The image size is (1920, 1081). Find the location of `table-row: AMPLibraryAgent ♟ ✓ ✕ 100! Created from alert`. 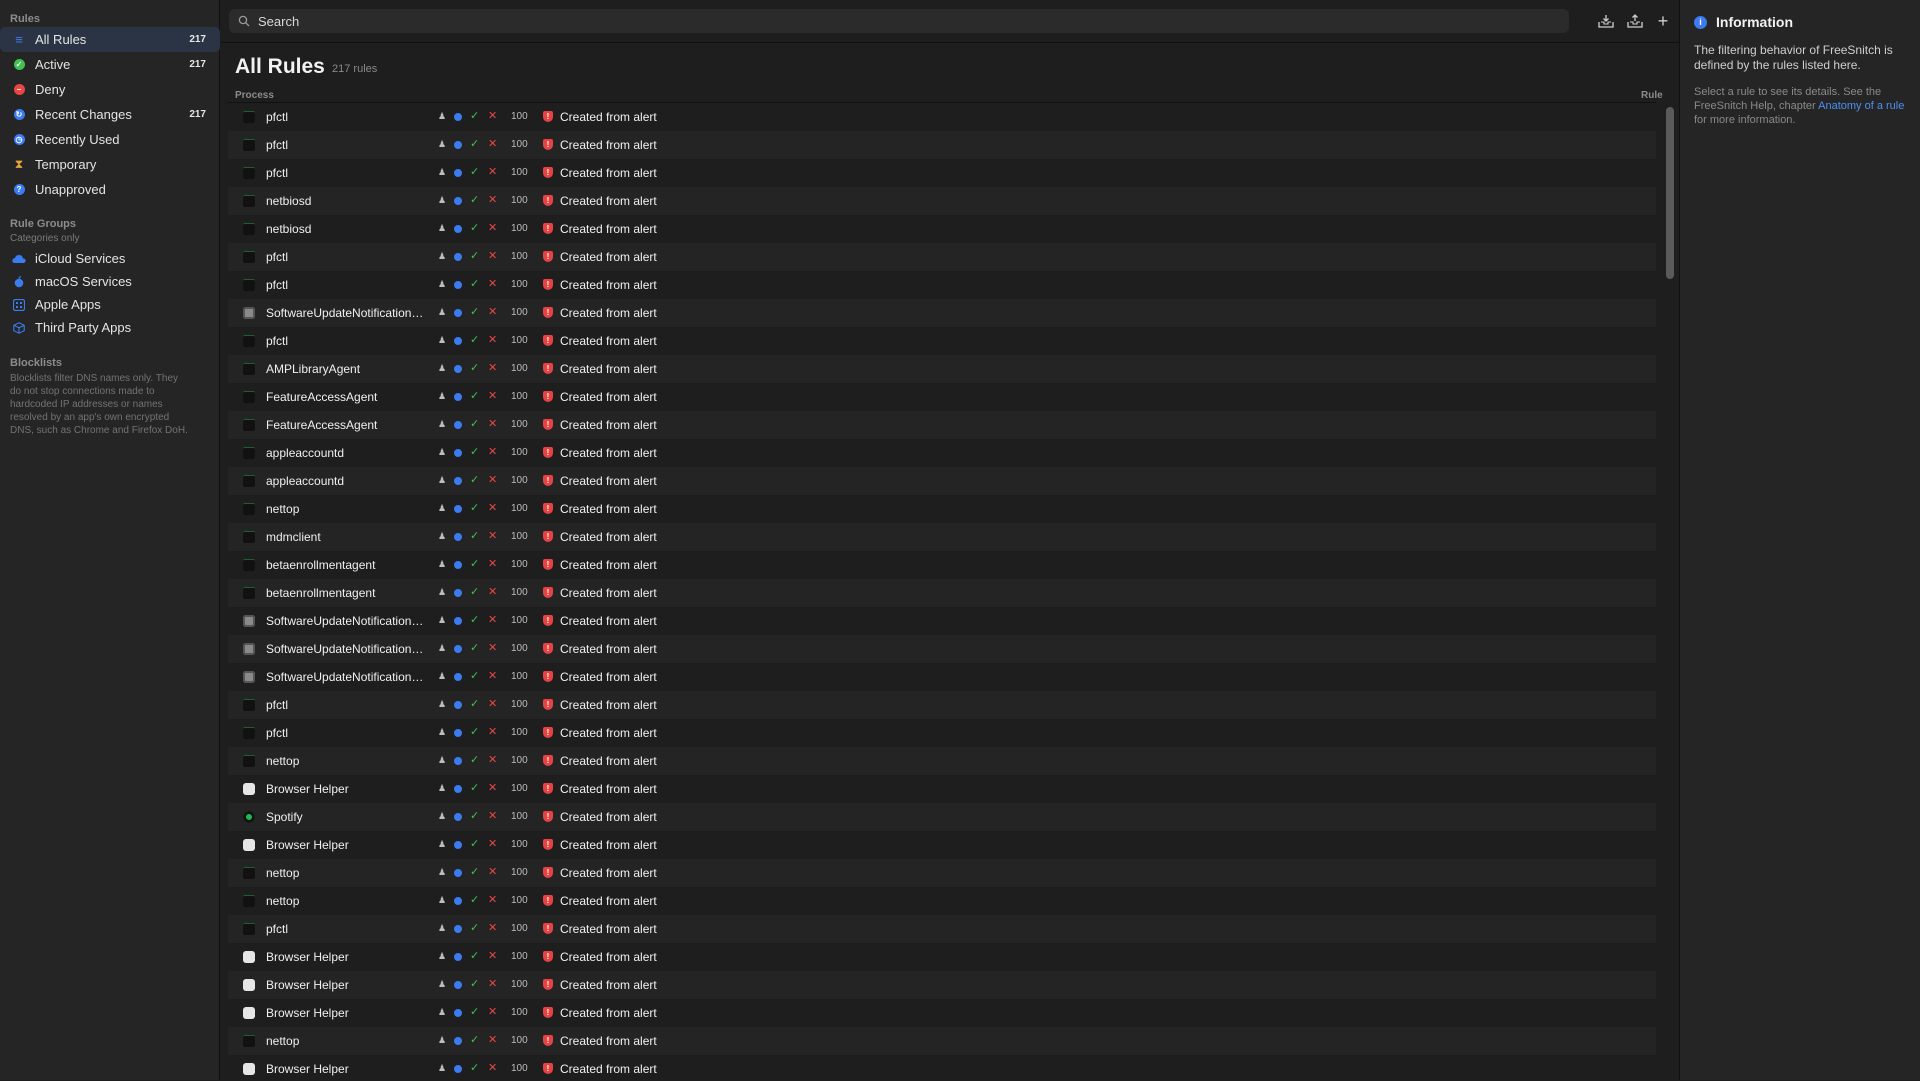

table-row: AMPLibraryAgent ♟ ✓ ✕ 100! Created from alert is located at coordinates (942, 369).